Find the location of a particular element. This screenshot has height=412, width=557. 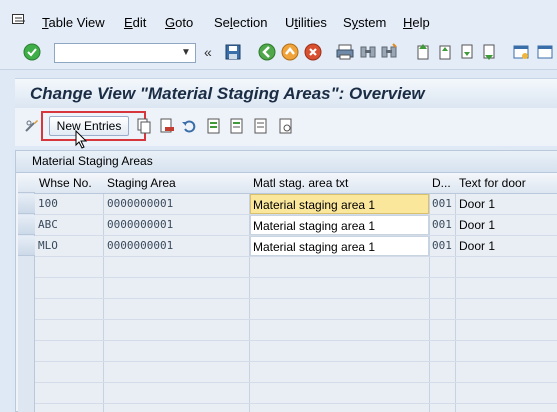

display-change-icon is located at coordinates (32, 126).